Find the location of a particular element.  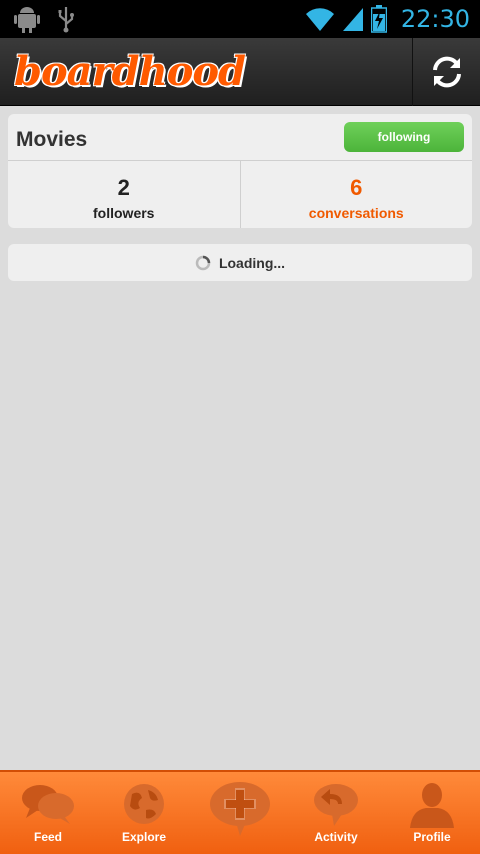

spinner-icon is located at coordinates (203, 262).